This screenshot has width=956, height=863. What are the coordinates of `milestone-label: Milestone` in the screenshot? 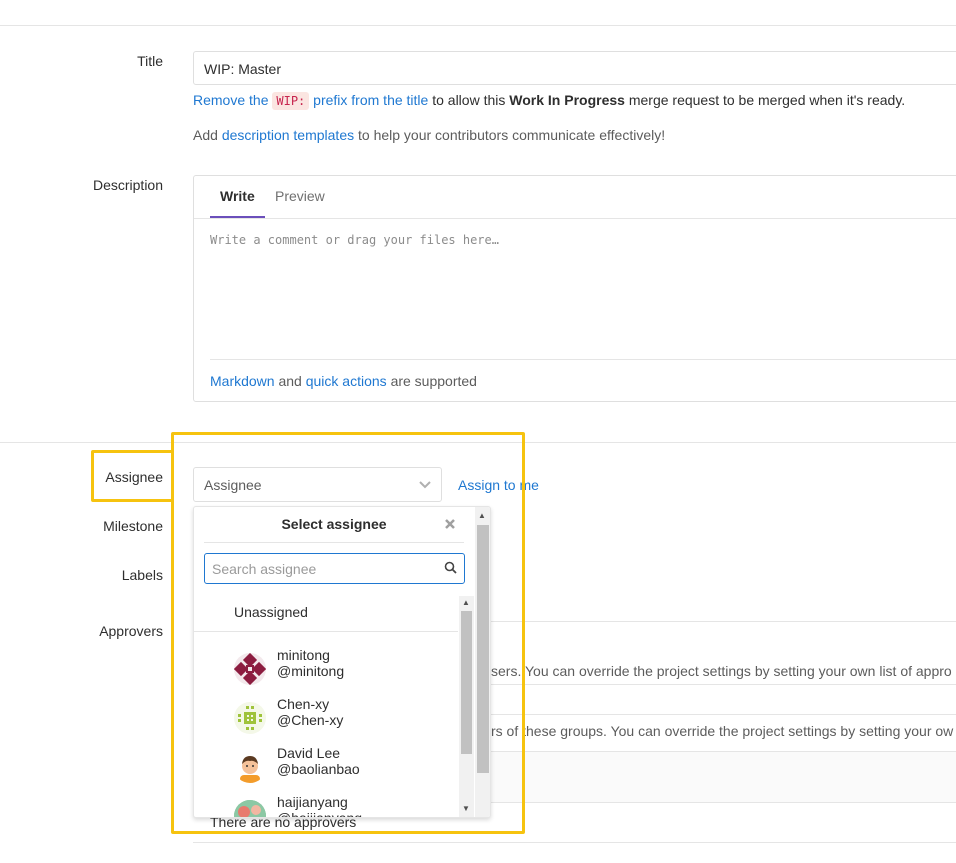 It's located at (133, 526).